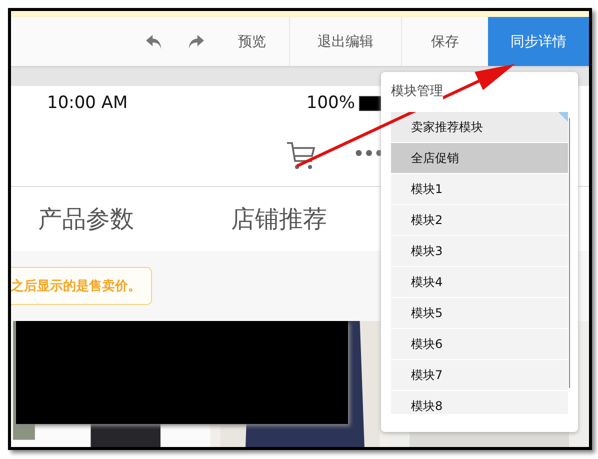 Image resolution: width=598 pixels, height=459 pixels. I want to click on toolbar-button: 预览, so click(252, 41).